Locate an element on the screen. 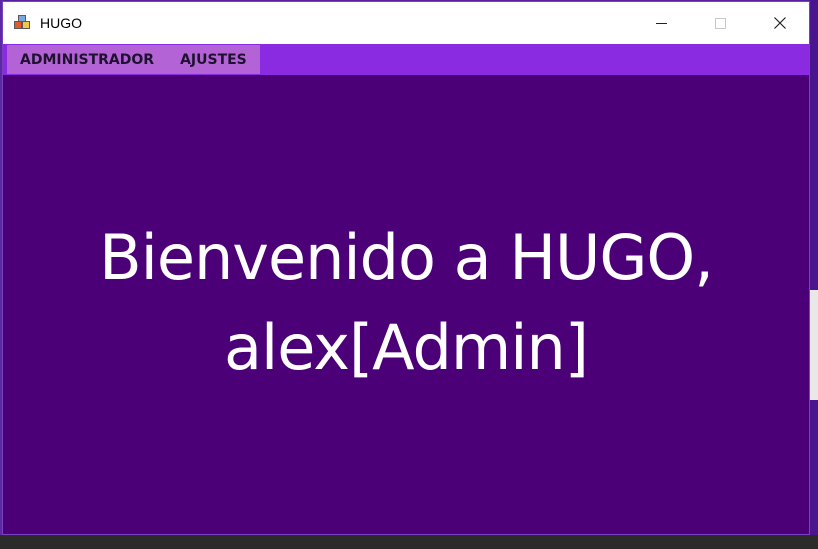  welcome-line-2: alex[Admin] is located at coordinates (406, 347).